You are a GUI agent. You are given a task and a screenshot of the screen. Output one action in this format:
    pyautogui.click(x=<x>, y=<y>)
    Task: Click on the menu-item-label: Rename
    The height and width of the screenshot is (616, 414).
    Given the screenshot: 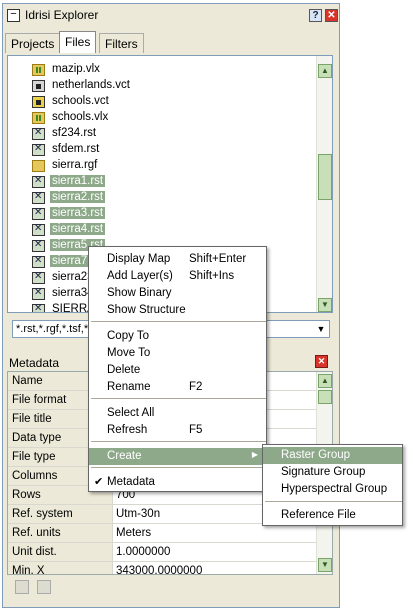 What is the action you would take?
    pyautogui.click(x=129, y=387)
    